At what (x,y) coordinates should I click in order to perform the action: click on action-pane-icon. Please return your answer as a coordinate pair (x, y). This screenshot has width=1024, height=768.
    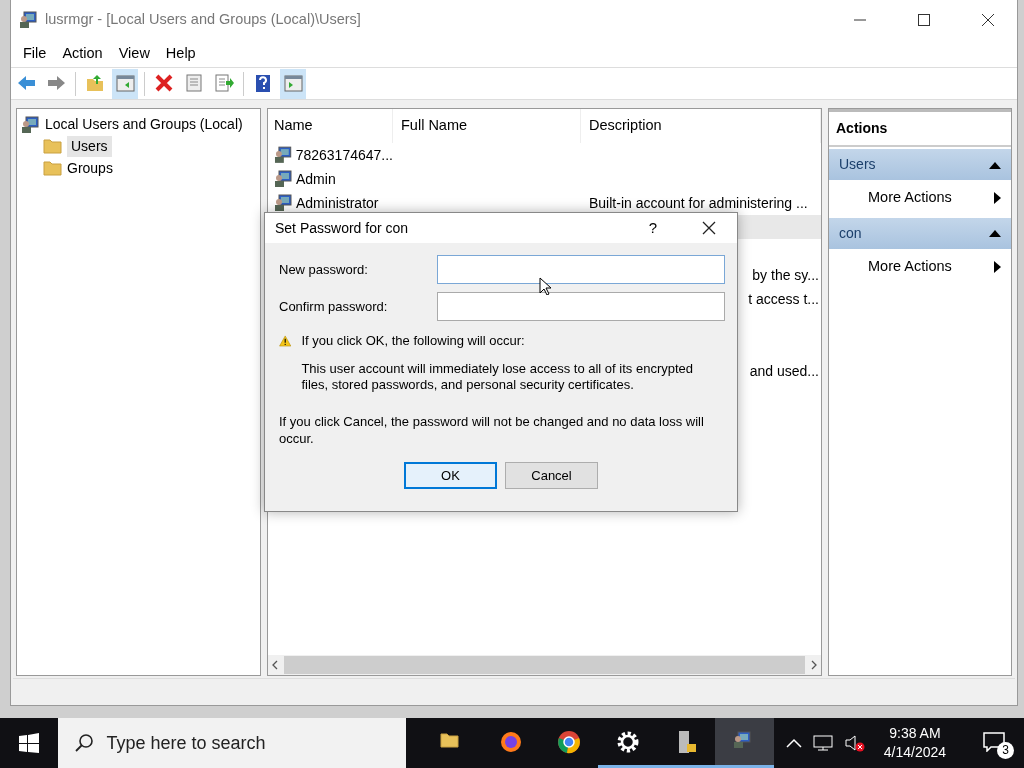
    Looking at the image, I should click on (293, 83).